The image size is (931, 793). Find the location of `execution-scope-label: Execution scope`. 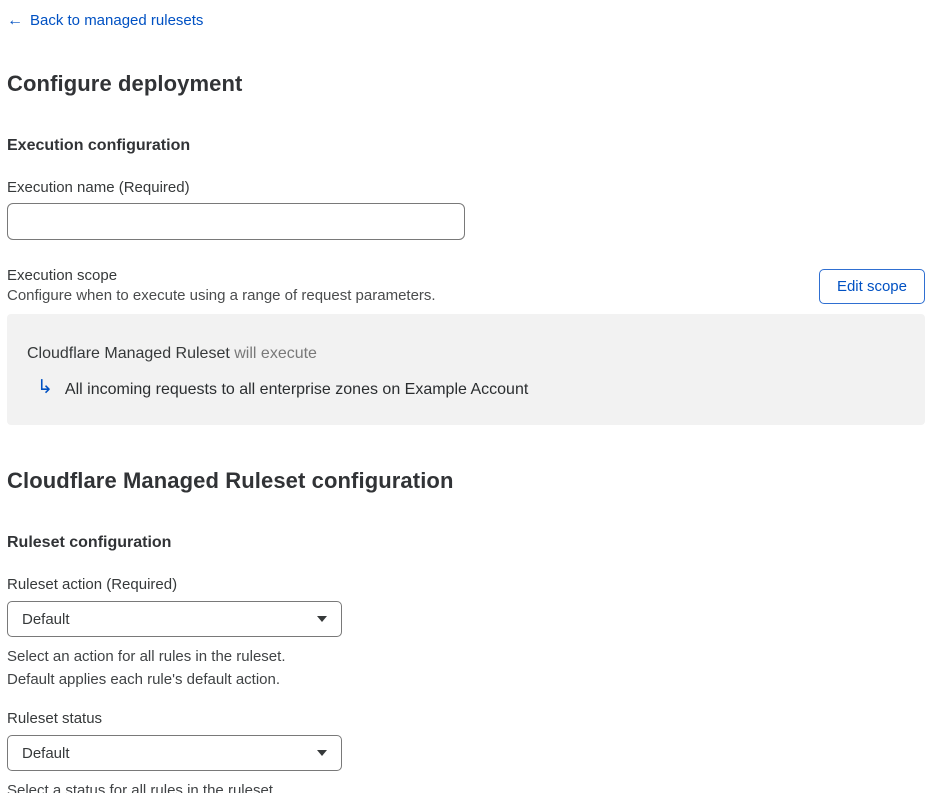

execution-scope-label: Execution scope is located at coordinates (62, 275).